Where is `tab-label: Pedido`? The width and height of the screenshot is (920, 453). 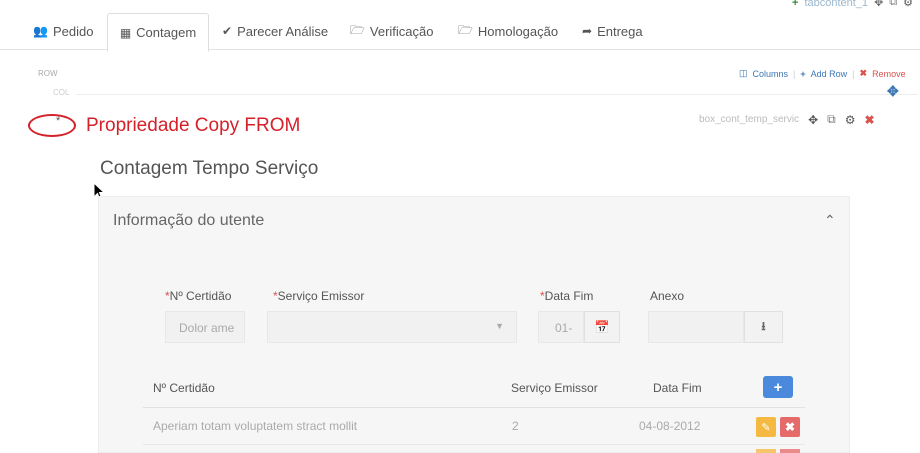
tab-label: Pedido is located at coordinates (73, 31).